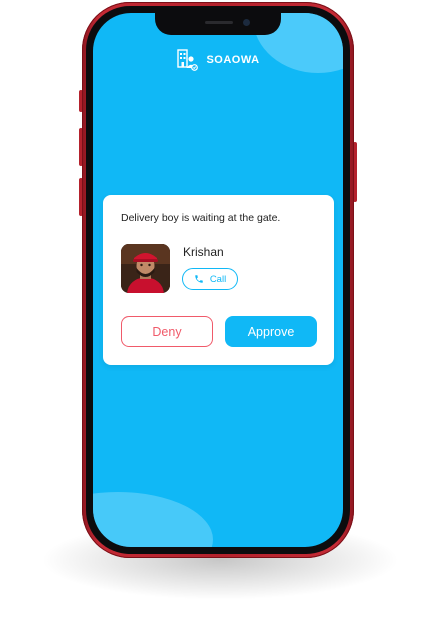 The height and width of the screenshot is (633, 440). What do you see at coordinates (167, 331) in the screenshot?
I see `deny-button: Deny` at bounding box center [167, 331].